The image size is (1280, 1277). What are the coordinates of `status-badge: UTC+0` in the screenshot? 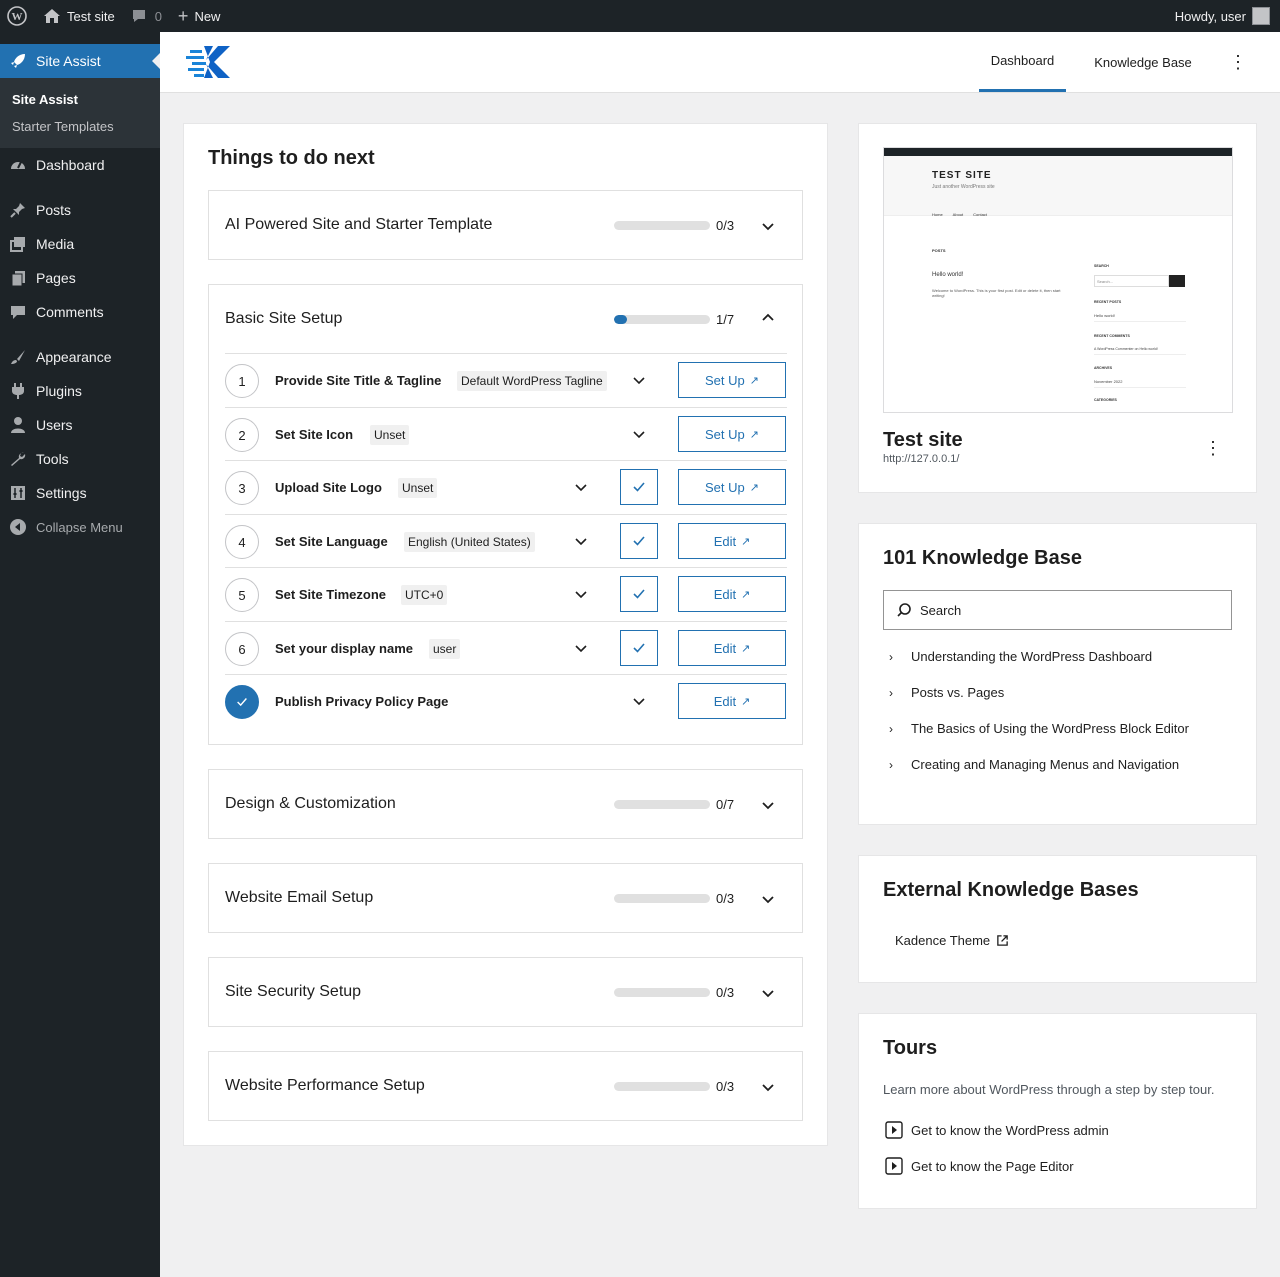 It's located at (424, 595).